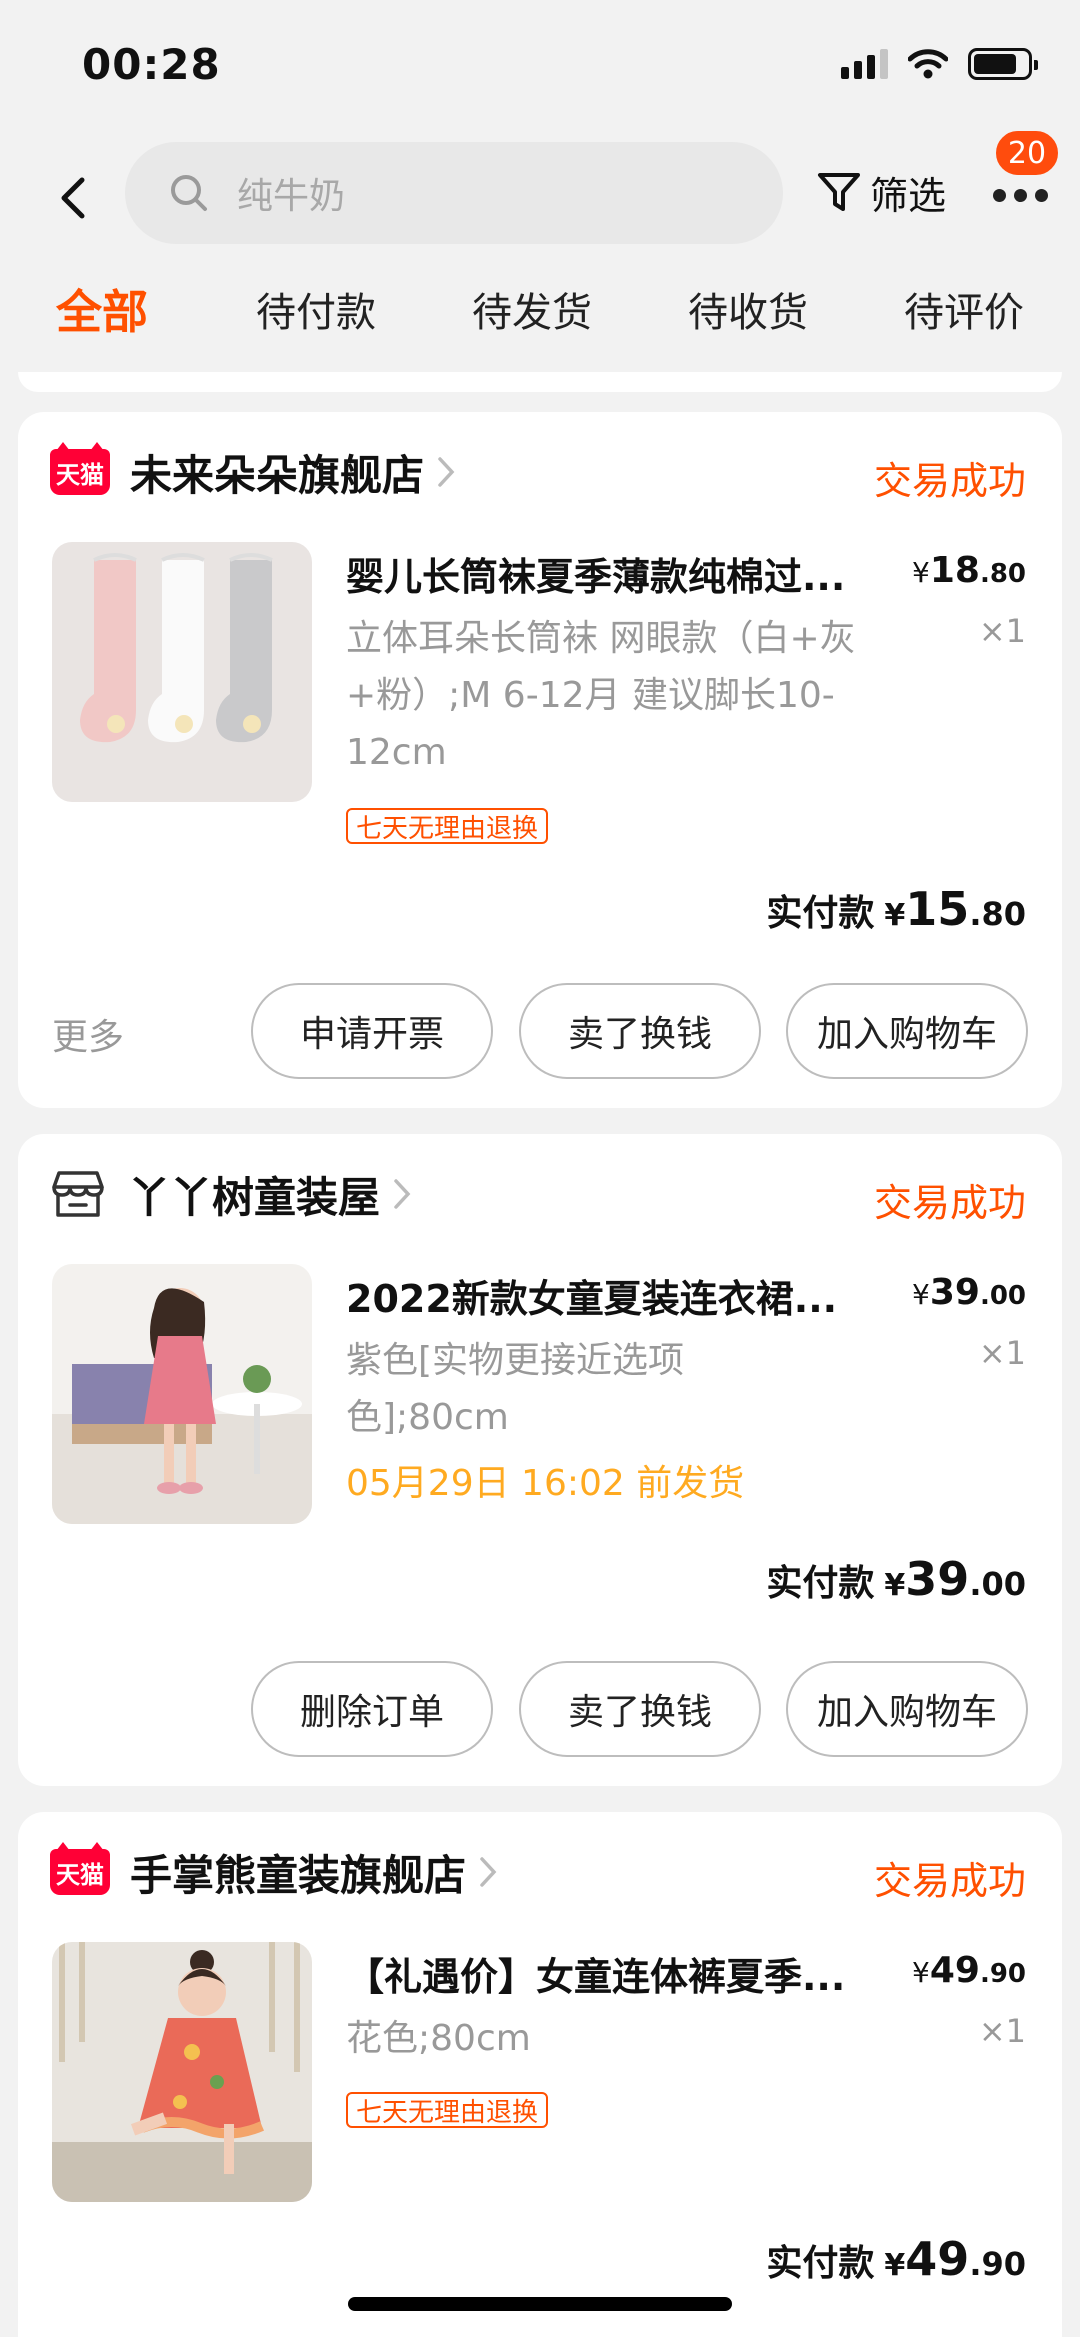 Image resolution: width=1080 pixels, height=2337 pixels. I want to click on paid-amount: 实付款 ¥39.00, so click(896, 1579).